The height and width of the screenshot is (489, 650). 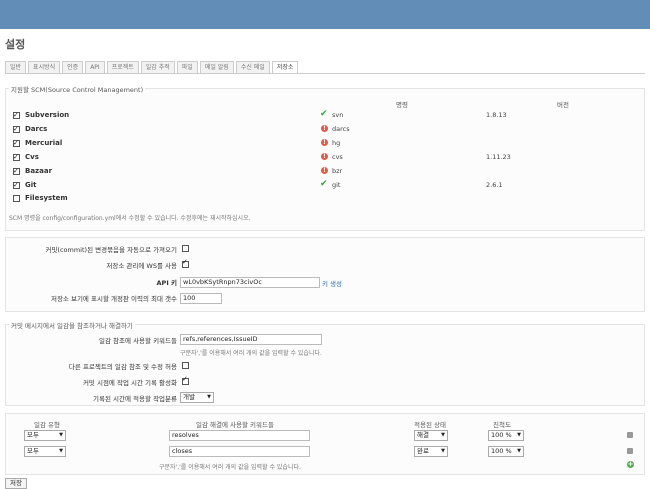 I want to click on status-value: 해결, so click(x=423, y=435).